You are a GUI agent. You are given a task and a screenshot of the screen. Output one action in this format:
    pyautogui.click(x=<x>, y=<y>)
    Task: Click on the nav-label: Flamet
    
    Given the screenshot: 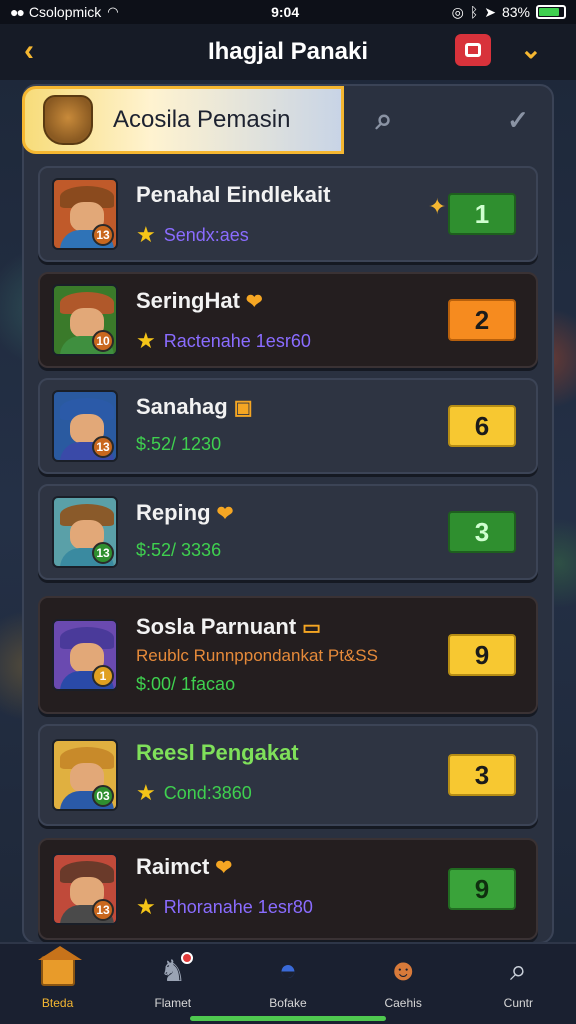 What is the action you would take?
    pyautogui.click(x=173, y=1003)
    